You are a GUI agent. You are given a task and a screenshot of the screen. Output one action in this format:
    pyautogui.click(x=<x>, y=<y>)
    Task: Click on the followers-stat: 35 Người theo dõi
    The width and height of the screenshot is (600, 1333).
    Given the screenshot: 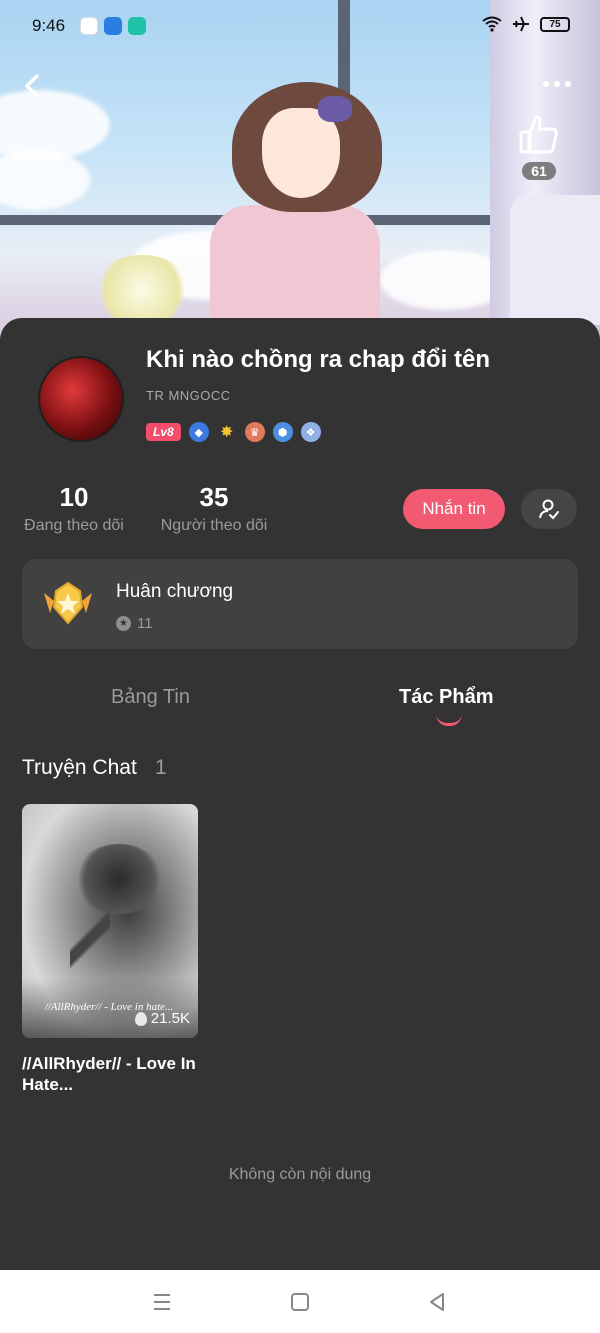 What is the action you would take?
    pyautogui.click(x=214, y=508)
    